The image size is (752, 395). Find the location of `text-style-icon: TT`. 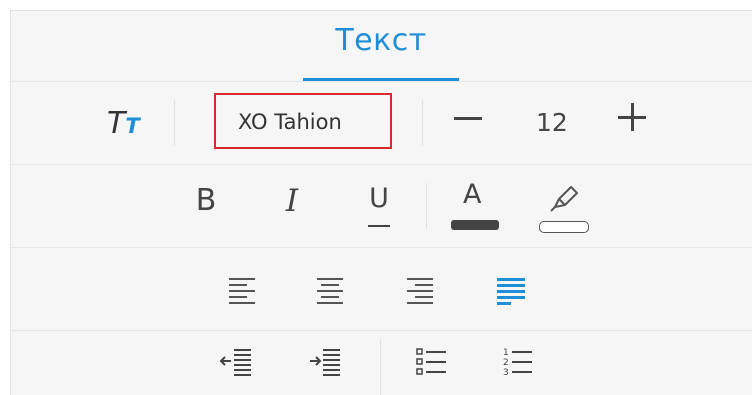

text-style-icon: TT is located at coordinates (131, 124).